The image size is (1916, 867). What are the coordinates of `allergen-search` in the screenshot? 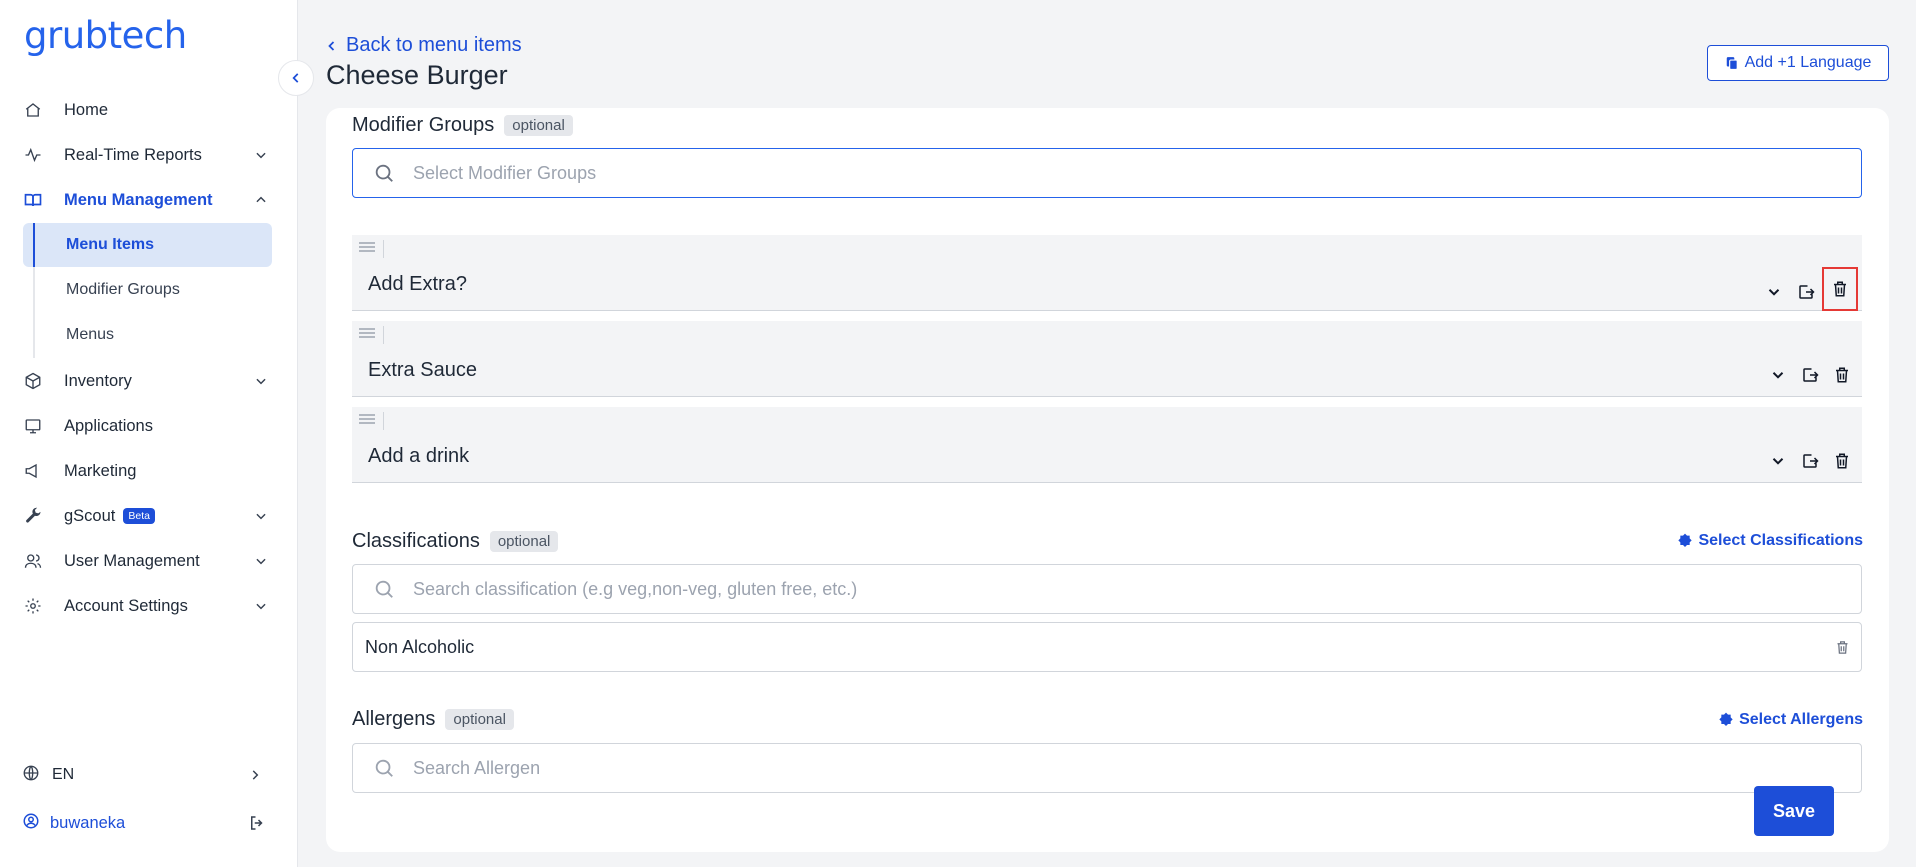 It's located at (1107, 768).